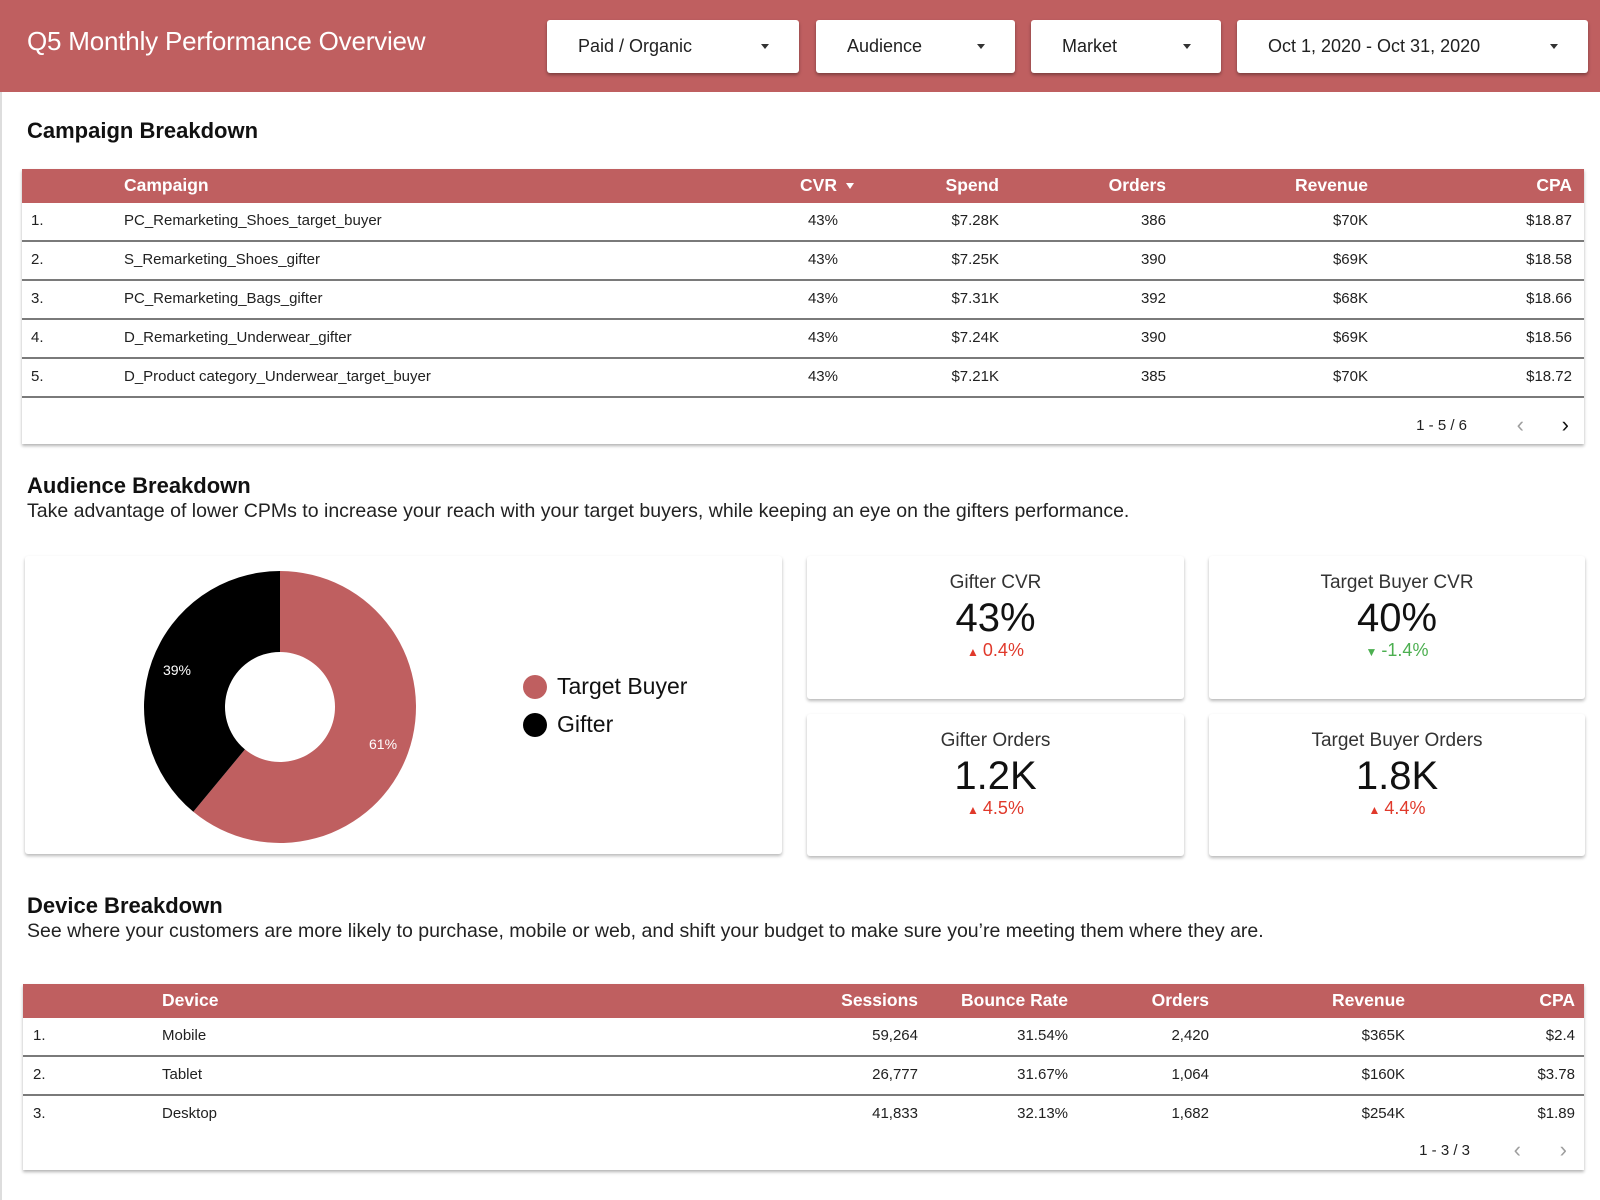  I want to click on pagination-label: 1 - 5 / 6, so click(1441, 425).